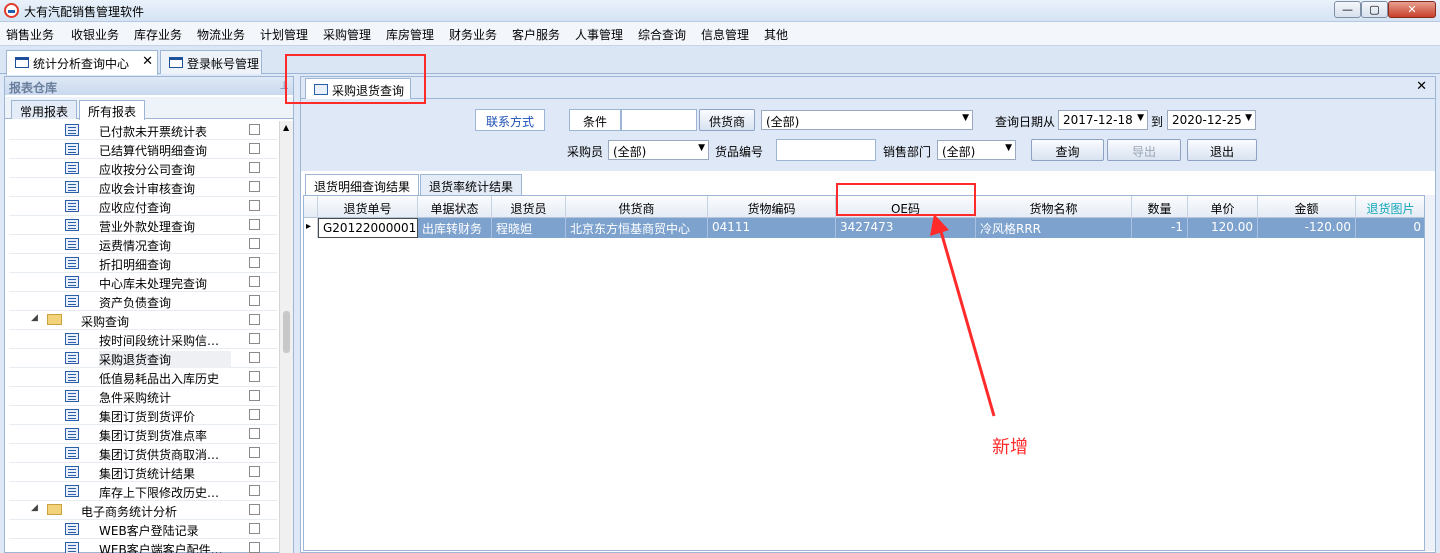 This screenshot has height=553, width=1440. I want to click on dept-select: (全部) ▼, so click(976, 150).